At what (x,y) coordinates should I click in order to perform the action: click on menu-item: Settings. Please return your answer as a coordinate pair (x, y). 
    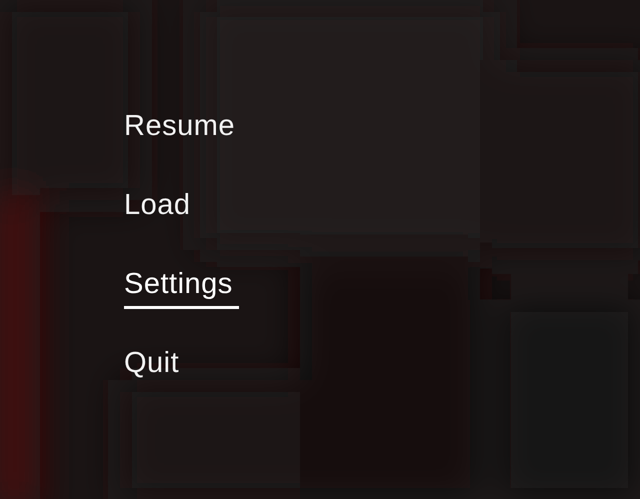
    Looking at the image, I should click on (181, 287).